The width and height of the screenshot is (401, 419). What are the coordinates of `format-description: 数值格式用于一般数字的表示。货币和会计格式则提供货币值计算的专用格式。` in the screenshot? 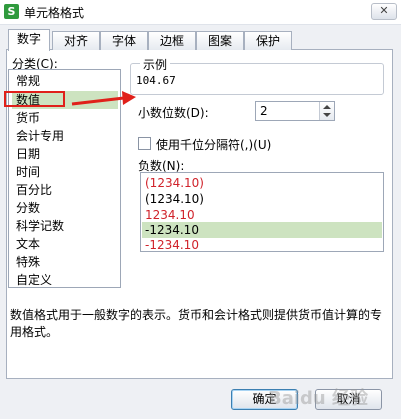 It's located at (196, 323).